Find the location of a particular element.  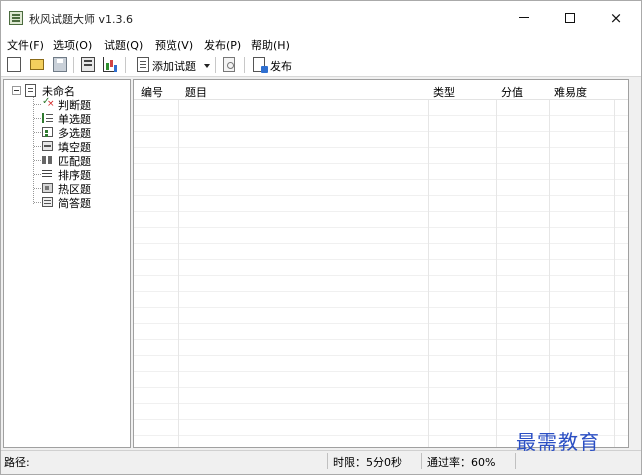

status-time-limit: 时限：5分0秒 is located at coordinates (367, 462).